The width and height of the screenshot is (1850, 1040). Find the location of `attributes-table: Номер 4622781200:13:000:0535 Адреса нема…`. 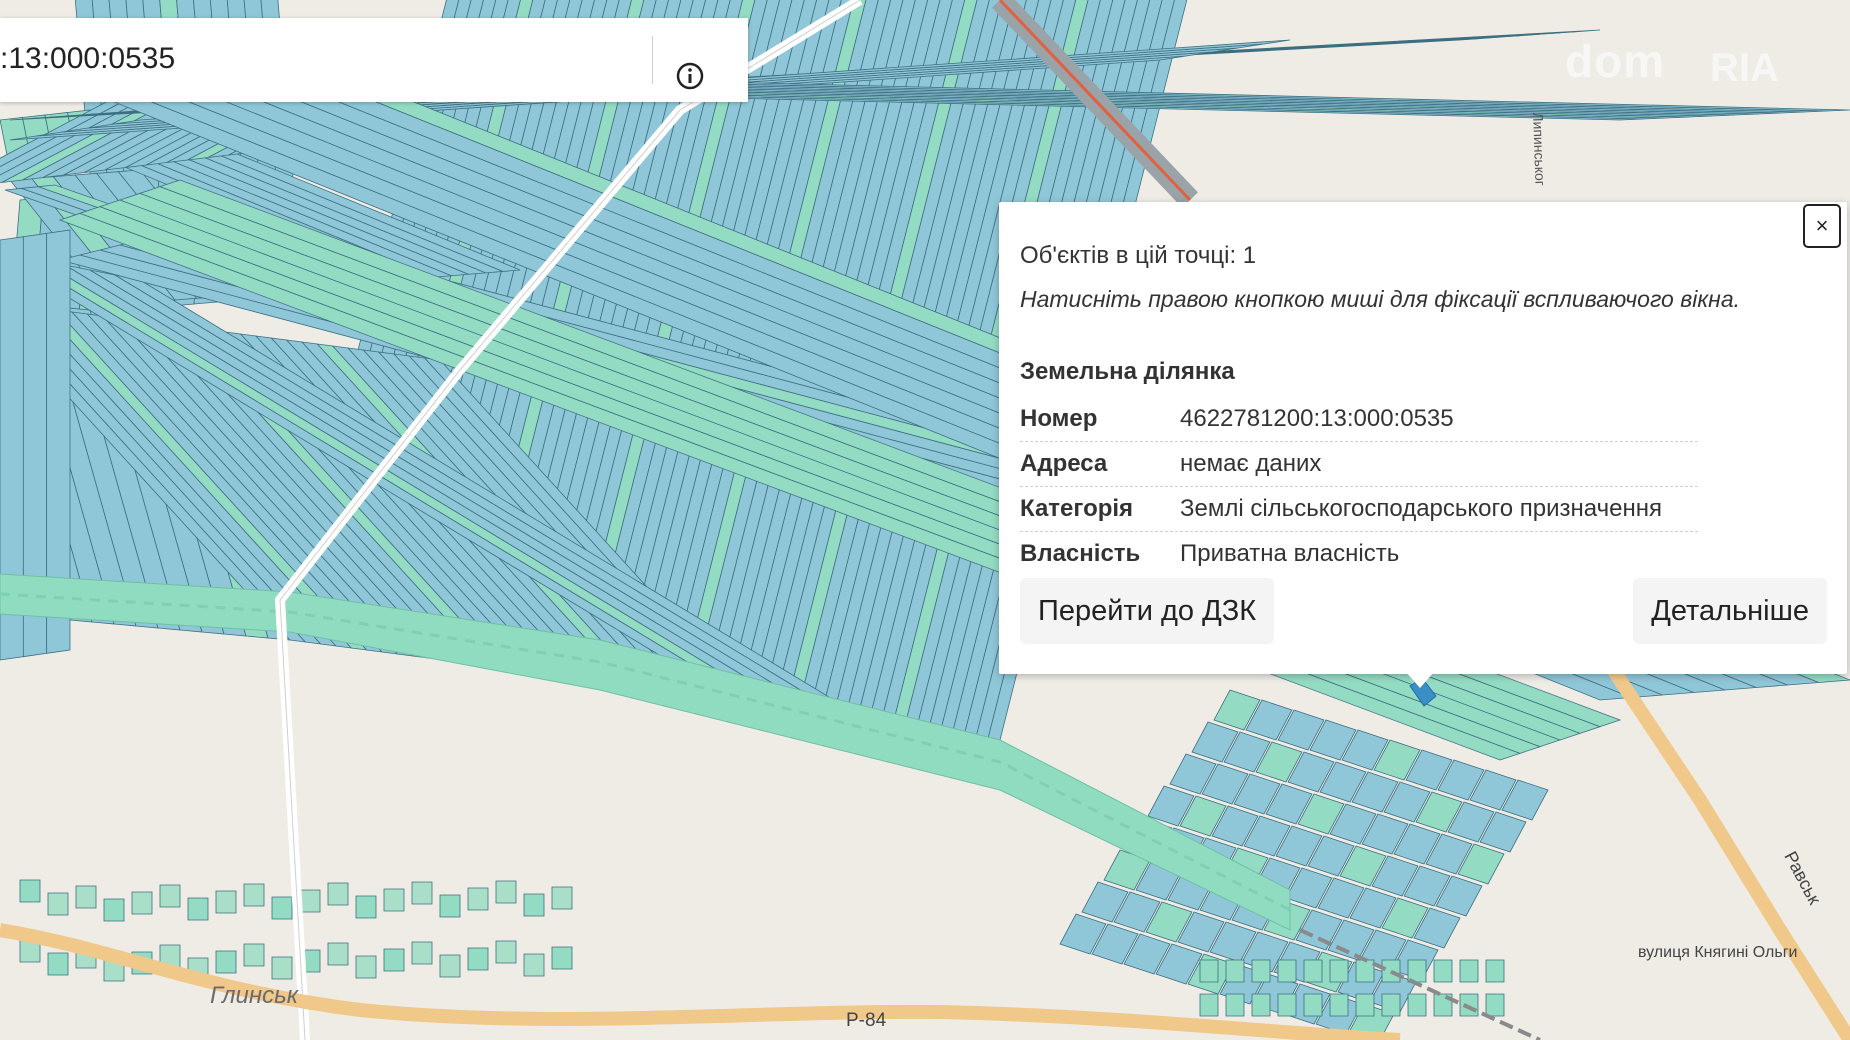

attributes-table: Номер 4622781200:13:000:0535 Адреса нема… is located at coordinates (1359, 486).